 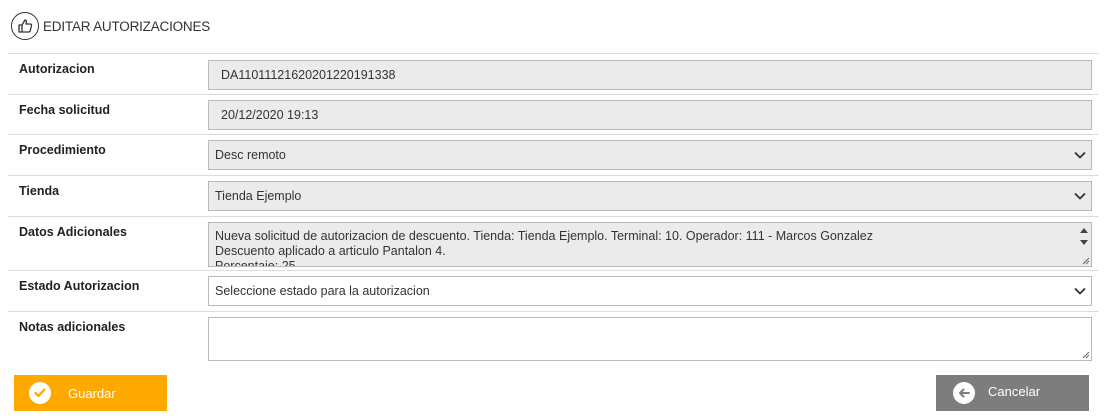 What do you see at coordinates (270, 115) in the screenshot?
I see `fecha-value: 20/12/2020 19:13` at bounding box center [270, 115].